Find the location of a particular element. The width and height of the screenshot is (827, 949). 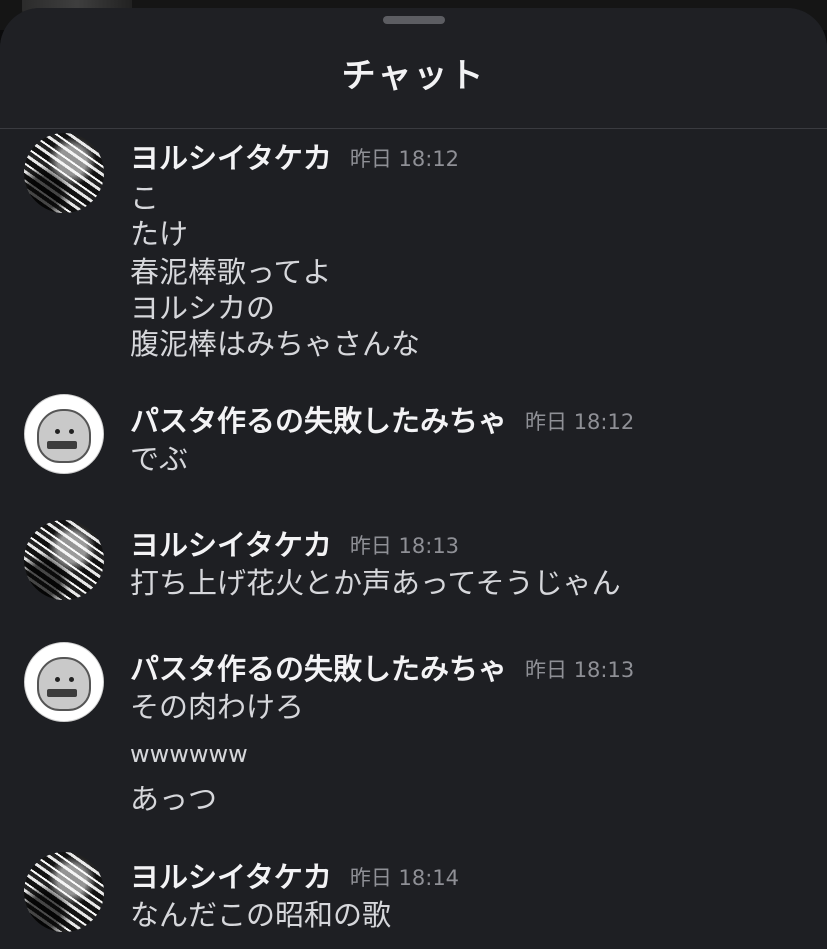

message-text: たけ is located at coordinates (159, 234).